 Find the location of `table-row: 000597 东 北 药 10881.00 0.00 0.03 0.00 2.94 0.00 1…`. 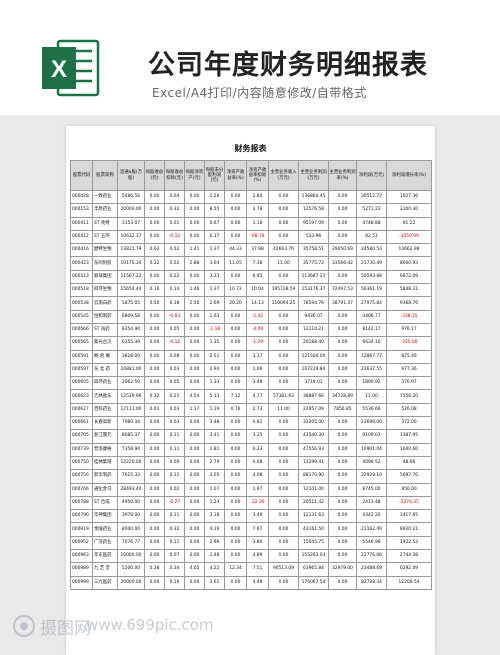

table-row: 000597 东 北 药 10881.00 0.00 0.03 0.00 2.94 0.00 1… is located at coordinates (251, 370).